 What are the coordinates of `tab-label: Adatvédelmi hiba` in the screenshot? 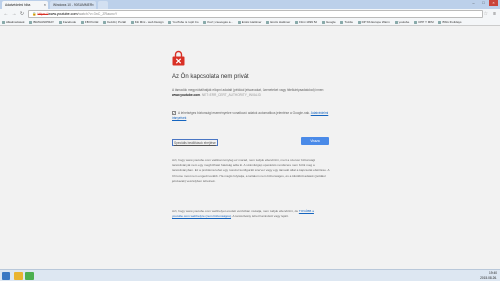 It's located at (18, 5).